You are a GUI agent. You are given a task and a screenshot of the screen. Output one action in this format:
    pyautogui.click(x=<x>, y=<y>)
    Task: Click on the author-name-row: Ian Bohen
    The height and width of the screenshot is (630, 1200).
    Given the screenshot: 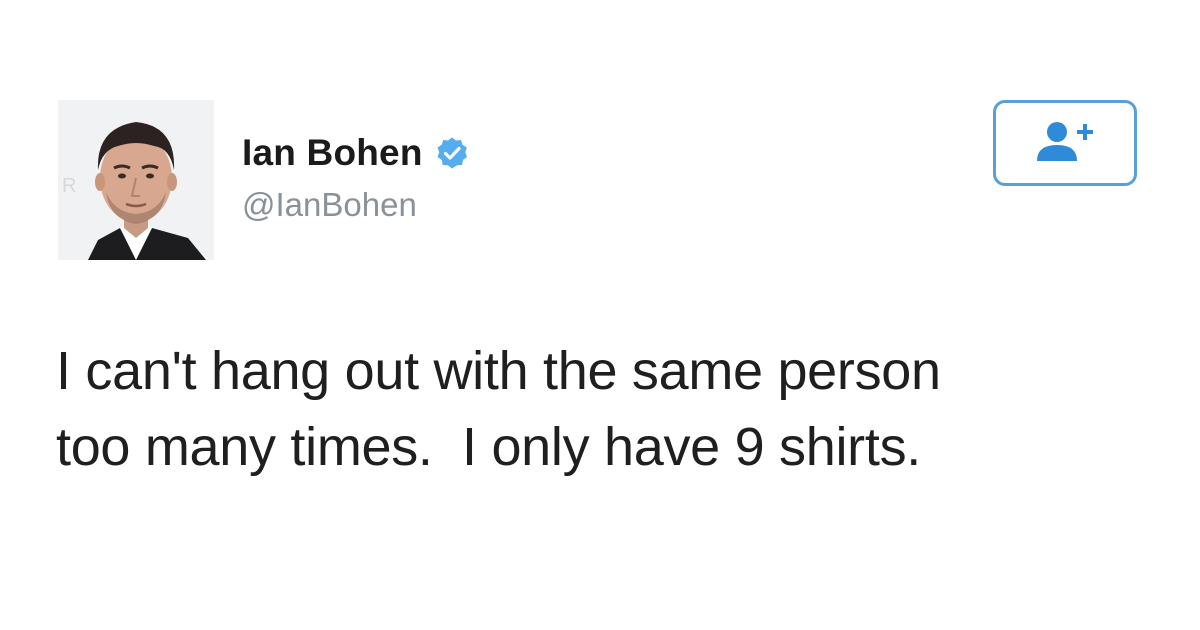 What is the action you would take?
    pyautogui.click(x=355, y=153)
    